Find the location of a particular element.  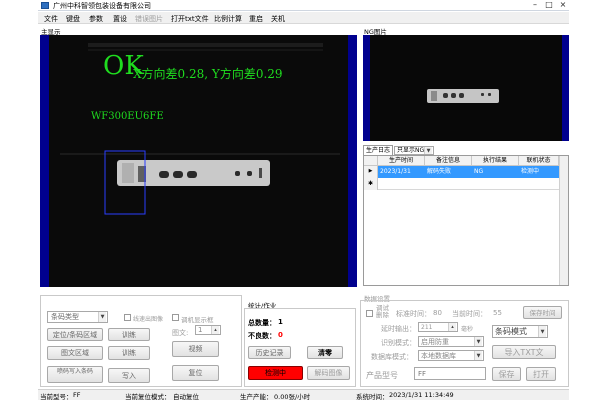

text-index-value: 1 is located at coordinates (200, 330).